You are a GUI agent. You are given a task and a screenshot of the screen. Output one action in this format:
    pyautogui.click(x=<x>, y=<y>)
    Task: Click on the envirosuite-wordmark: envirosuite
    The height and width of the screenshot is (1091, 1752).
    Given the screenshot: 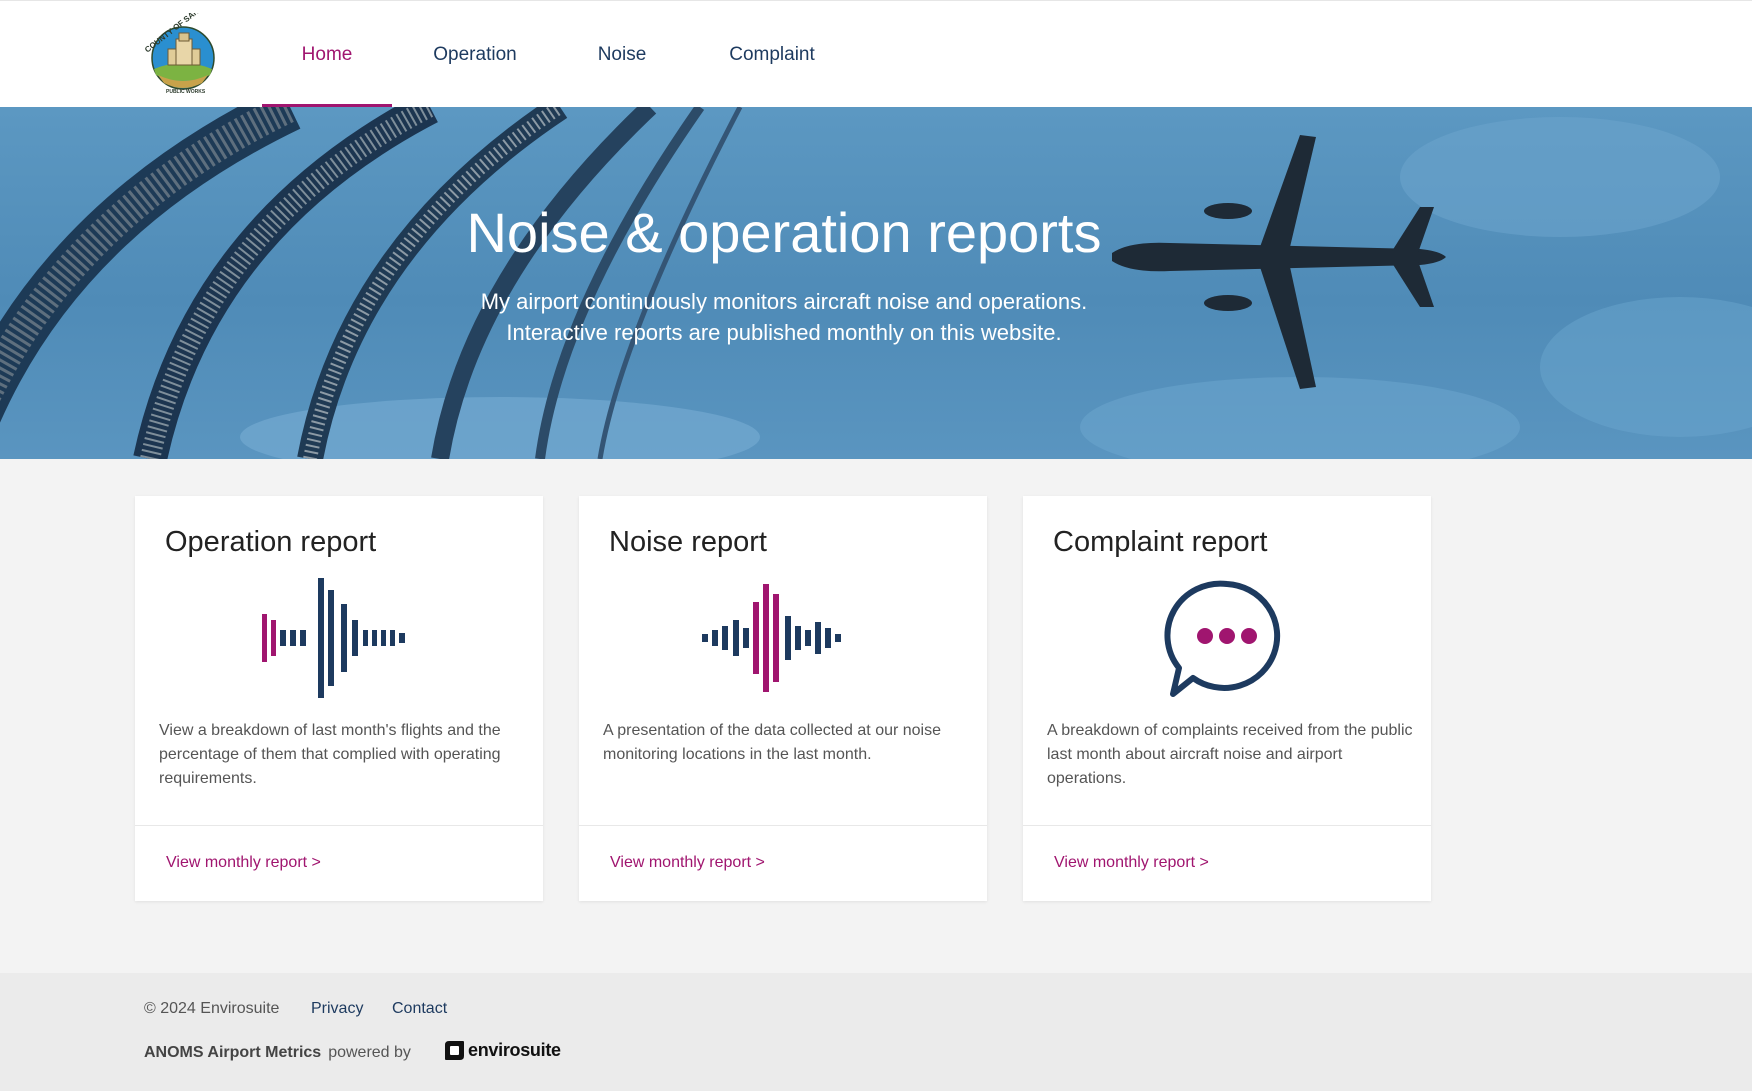 What is the action you would take?
    pyautogui.click(x=514, y=1050)
    